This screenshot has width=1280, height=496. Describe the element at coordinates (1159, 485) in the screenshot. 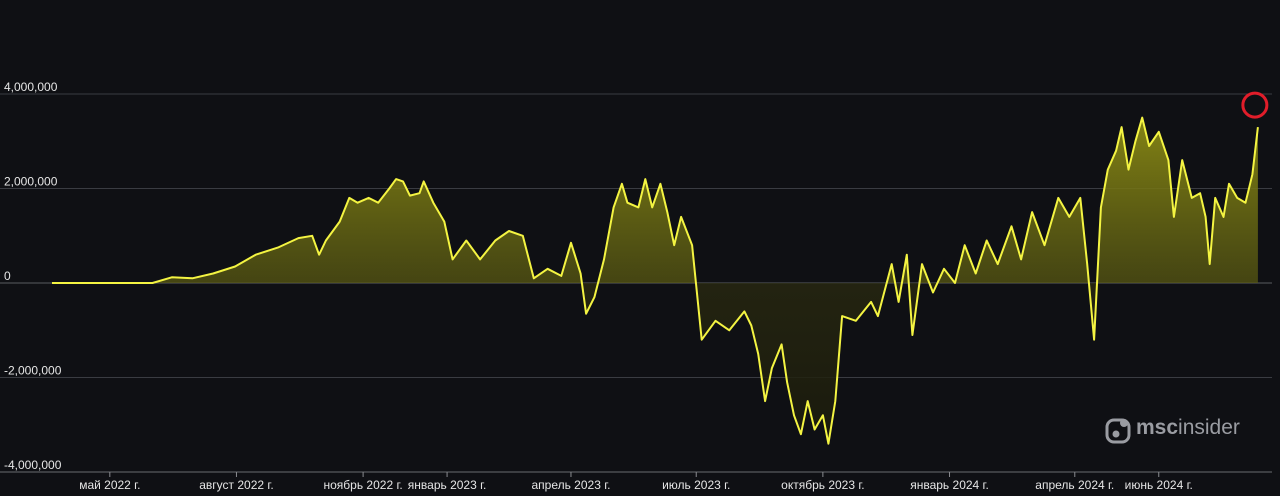

I see `x-tick-label: июнь 2024 г.` at that location.